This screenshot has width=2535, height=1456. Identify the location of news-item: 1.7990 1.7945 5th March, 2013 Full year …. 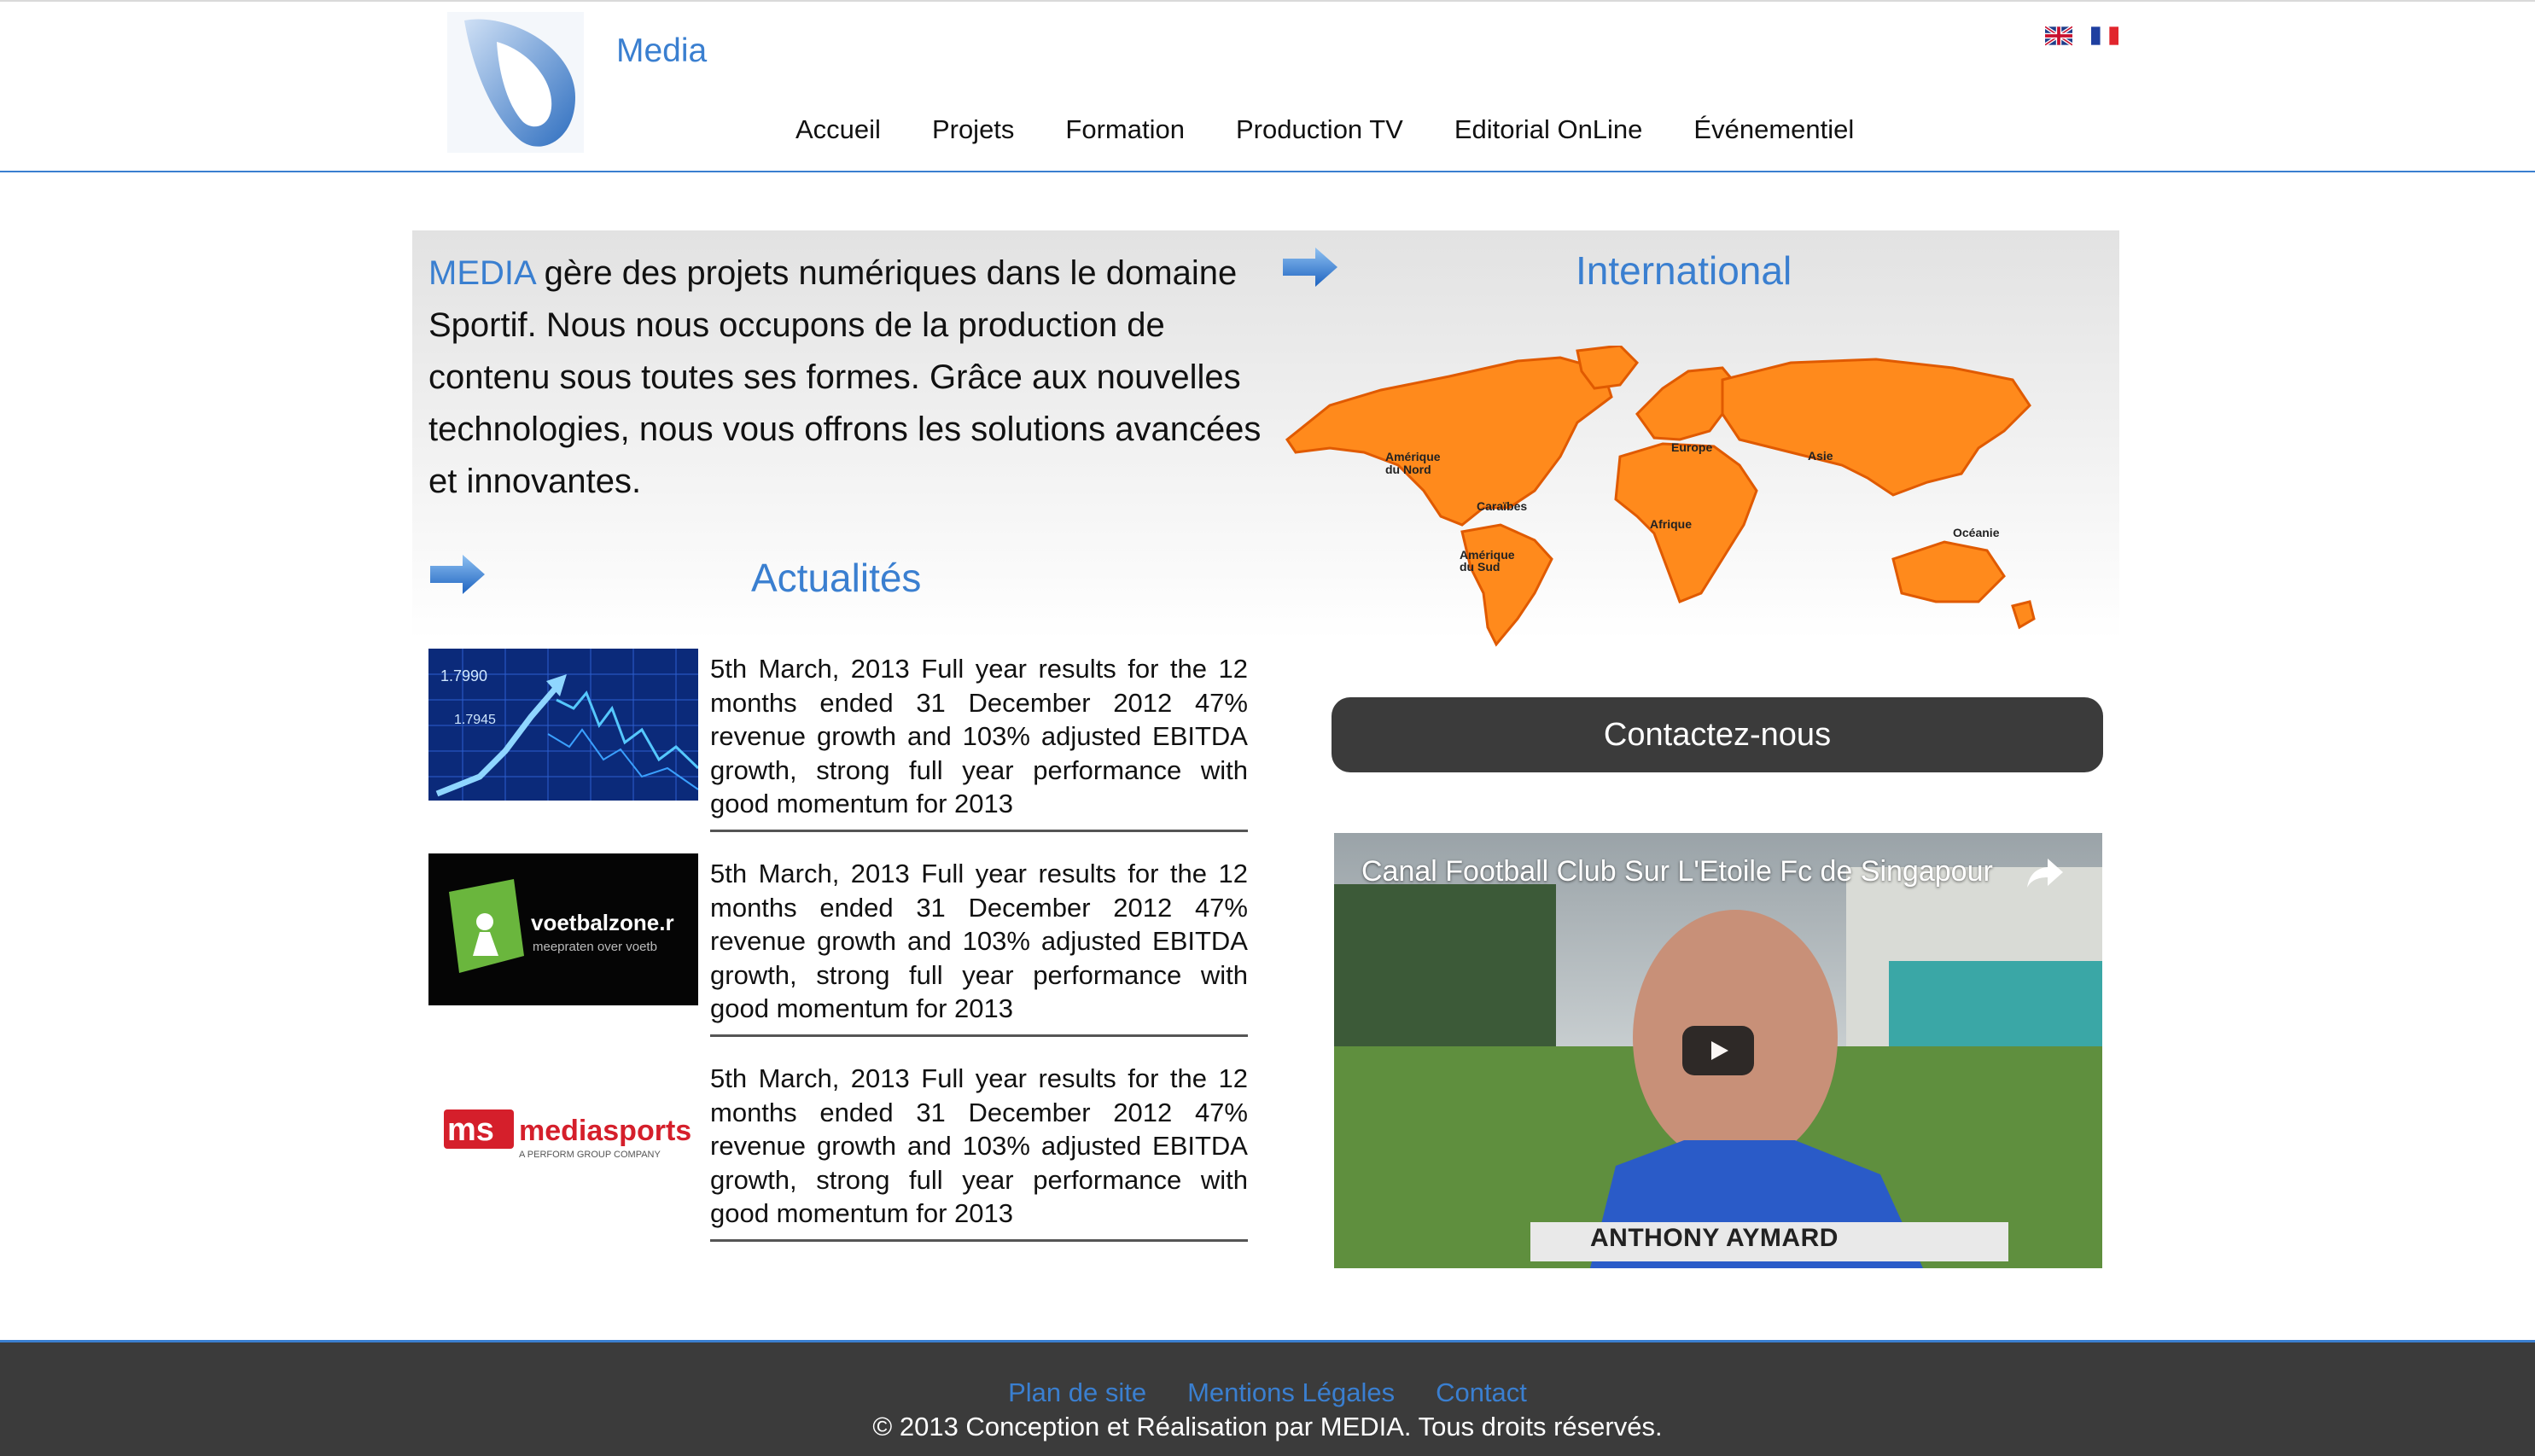
(838, 740).